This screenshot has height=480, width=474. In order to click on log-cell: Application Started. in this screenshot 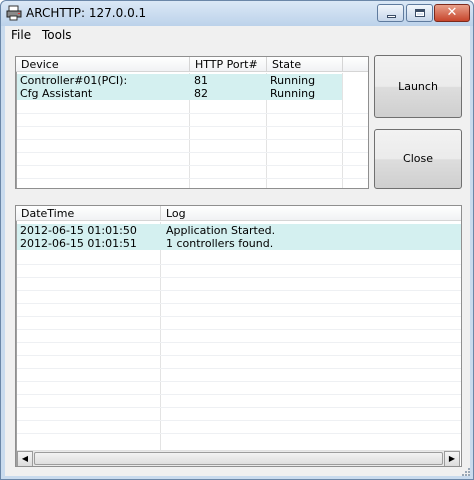, I will do `click(221, 230)`.